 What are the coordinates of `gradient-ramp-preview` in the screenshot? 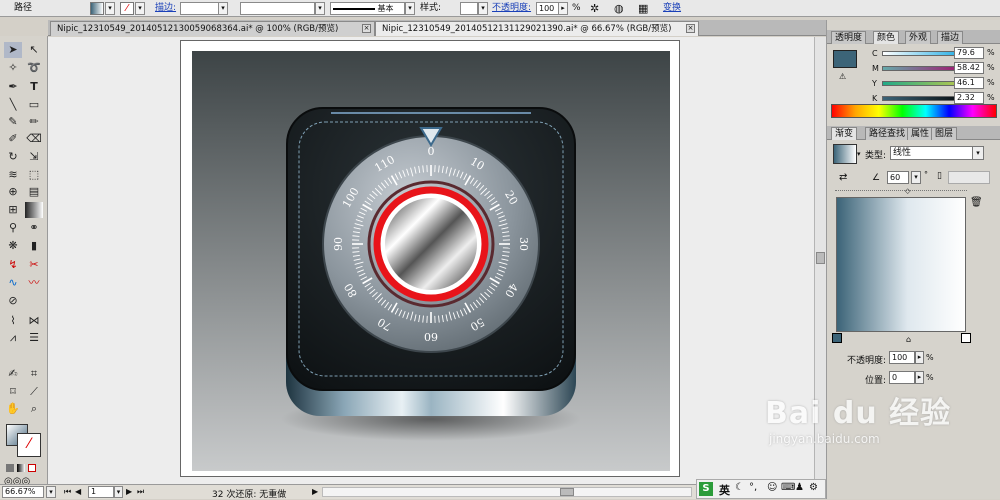 It's located at (901, 264).